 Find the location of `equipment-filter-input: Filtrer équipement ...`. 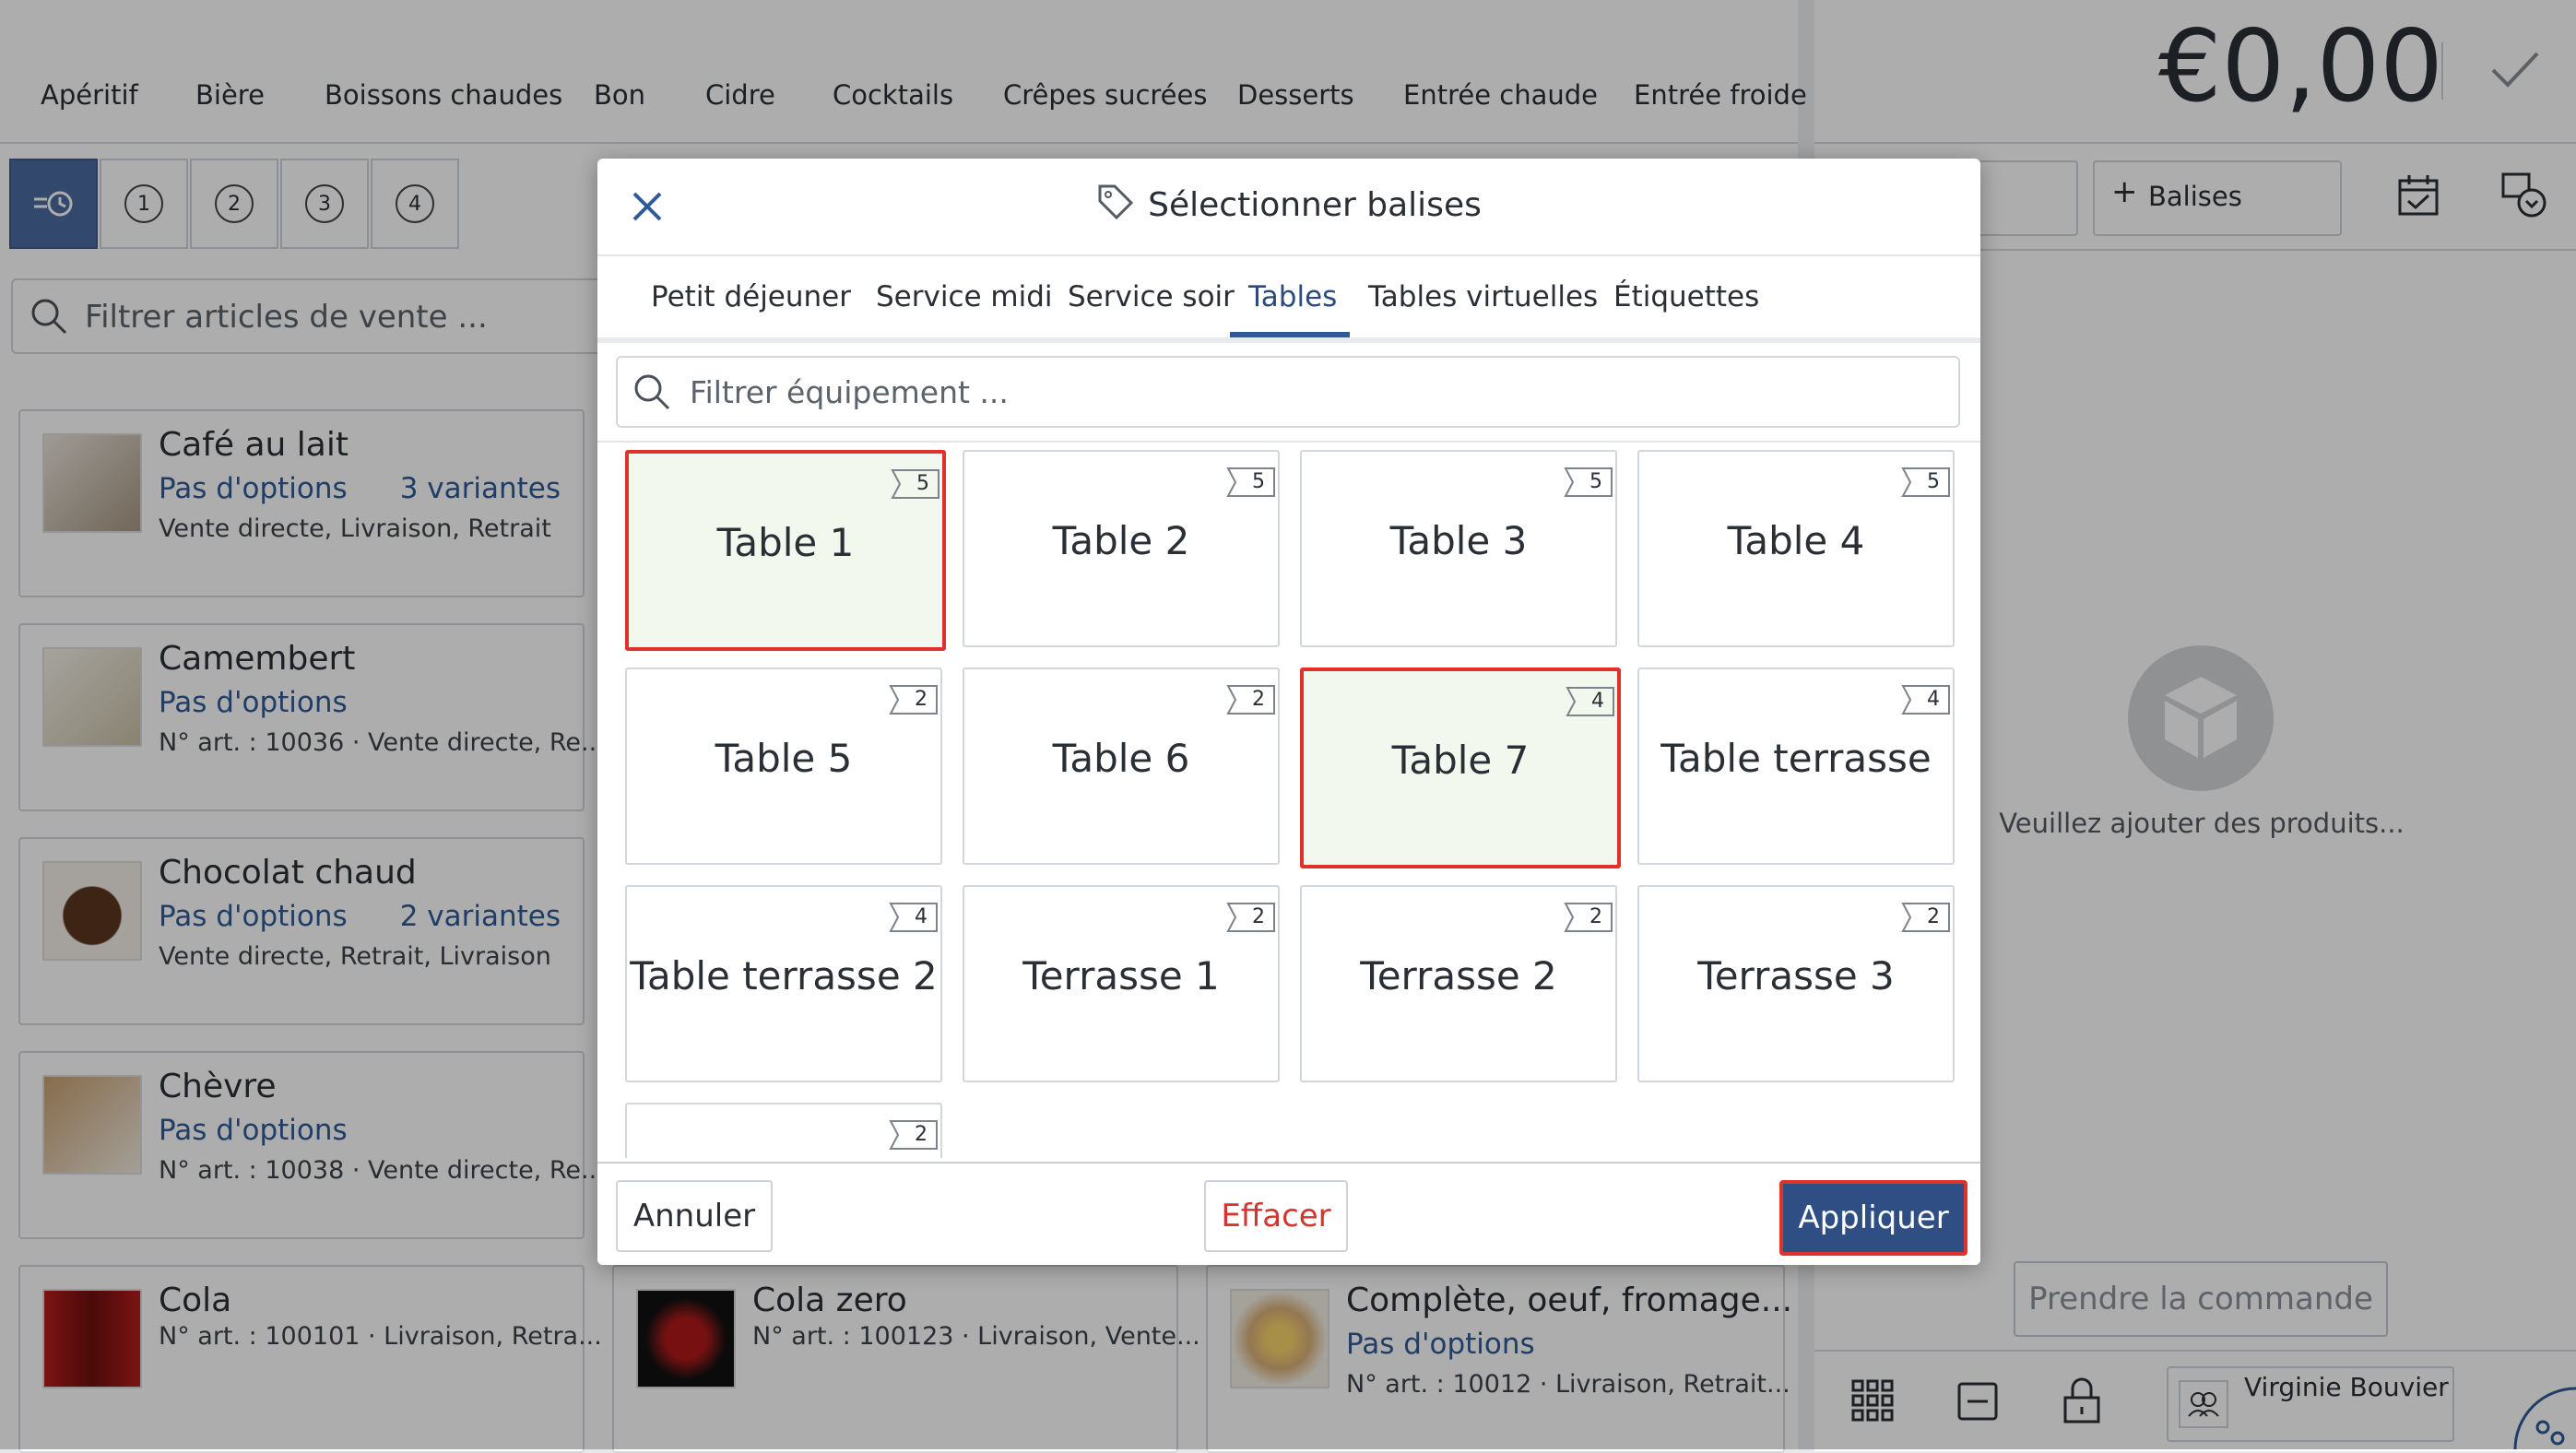

equipment-filter-input: Filtrer équipement ... is located at coordinates (1288, 392).